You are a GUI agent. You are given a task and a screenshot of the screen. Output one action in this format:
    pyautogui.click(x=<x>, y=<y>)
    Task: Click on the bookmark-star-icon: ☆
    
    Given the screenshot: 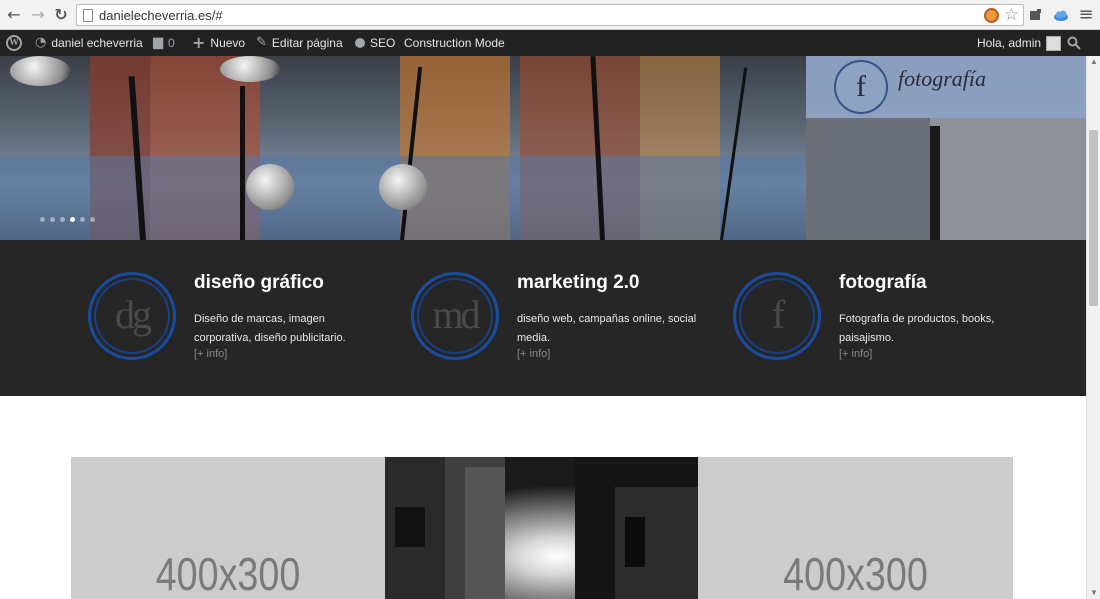 What is the action you would take?
    pyautogui.click(x=1011, y=15)
    